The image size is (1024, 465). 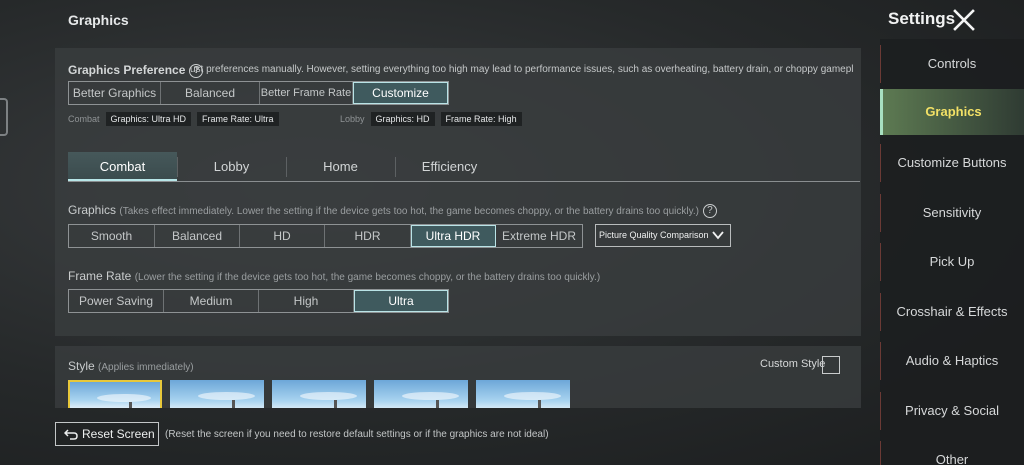 What do you see at coordinates (146, 367) in the screenshot?
I see `style-hint: (Applies immediately)` at bounding box center [146, 367].